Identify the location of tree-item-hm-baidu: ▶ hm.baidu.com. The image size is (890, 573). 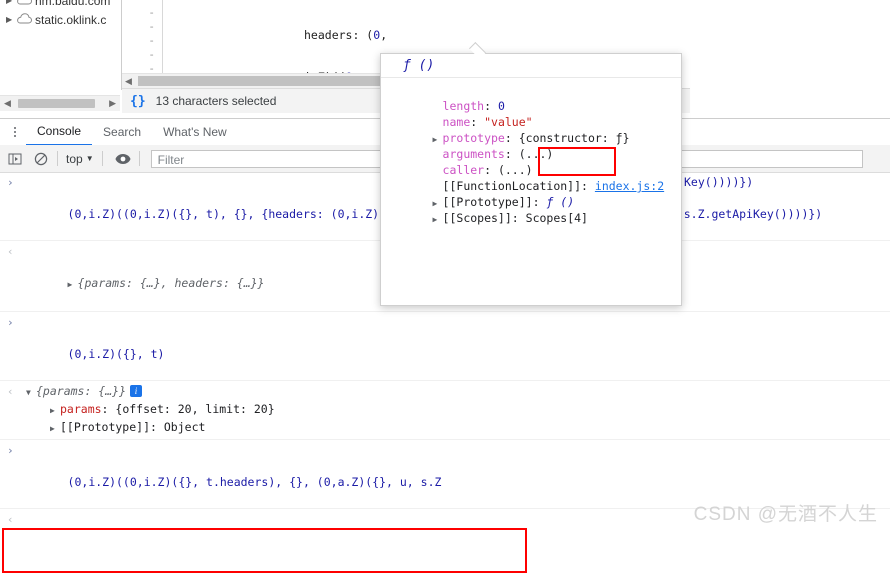
(60, 5).